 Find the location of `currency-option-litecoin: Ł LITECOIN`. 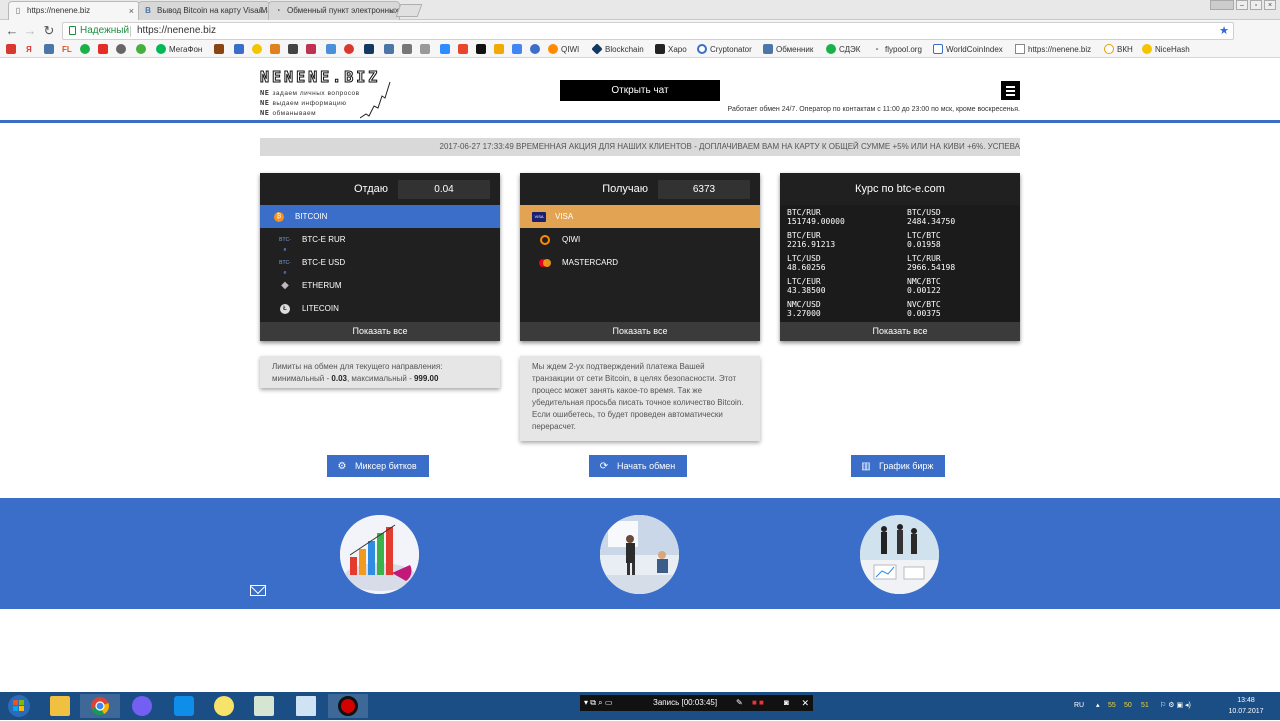

currency-option-litecoin: Ł LITECOIN is located at coordinates (380, 308).